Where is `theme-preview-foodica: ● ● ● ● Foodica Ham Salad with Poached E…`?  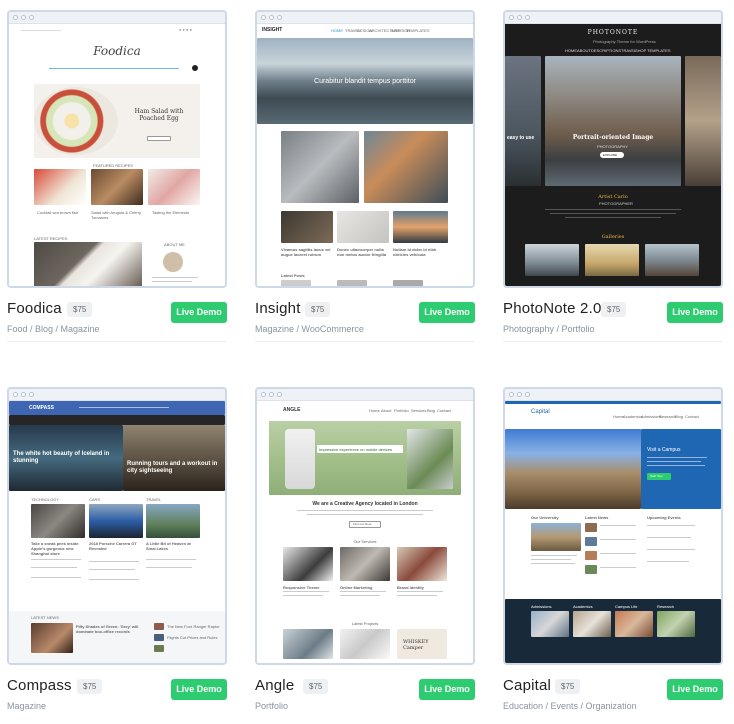 theme-preview-foodica: ● ● ● ● Foodica Ham Salad with Poached E… is located at coordinates (117, 149).